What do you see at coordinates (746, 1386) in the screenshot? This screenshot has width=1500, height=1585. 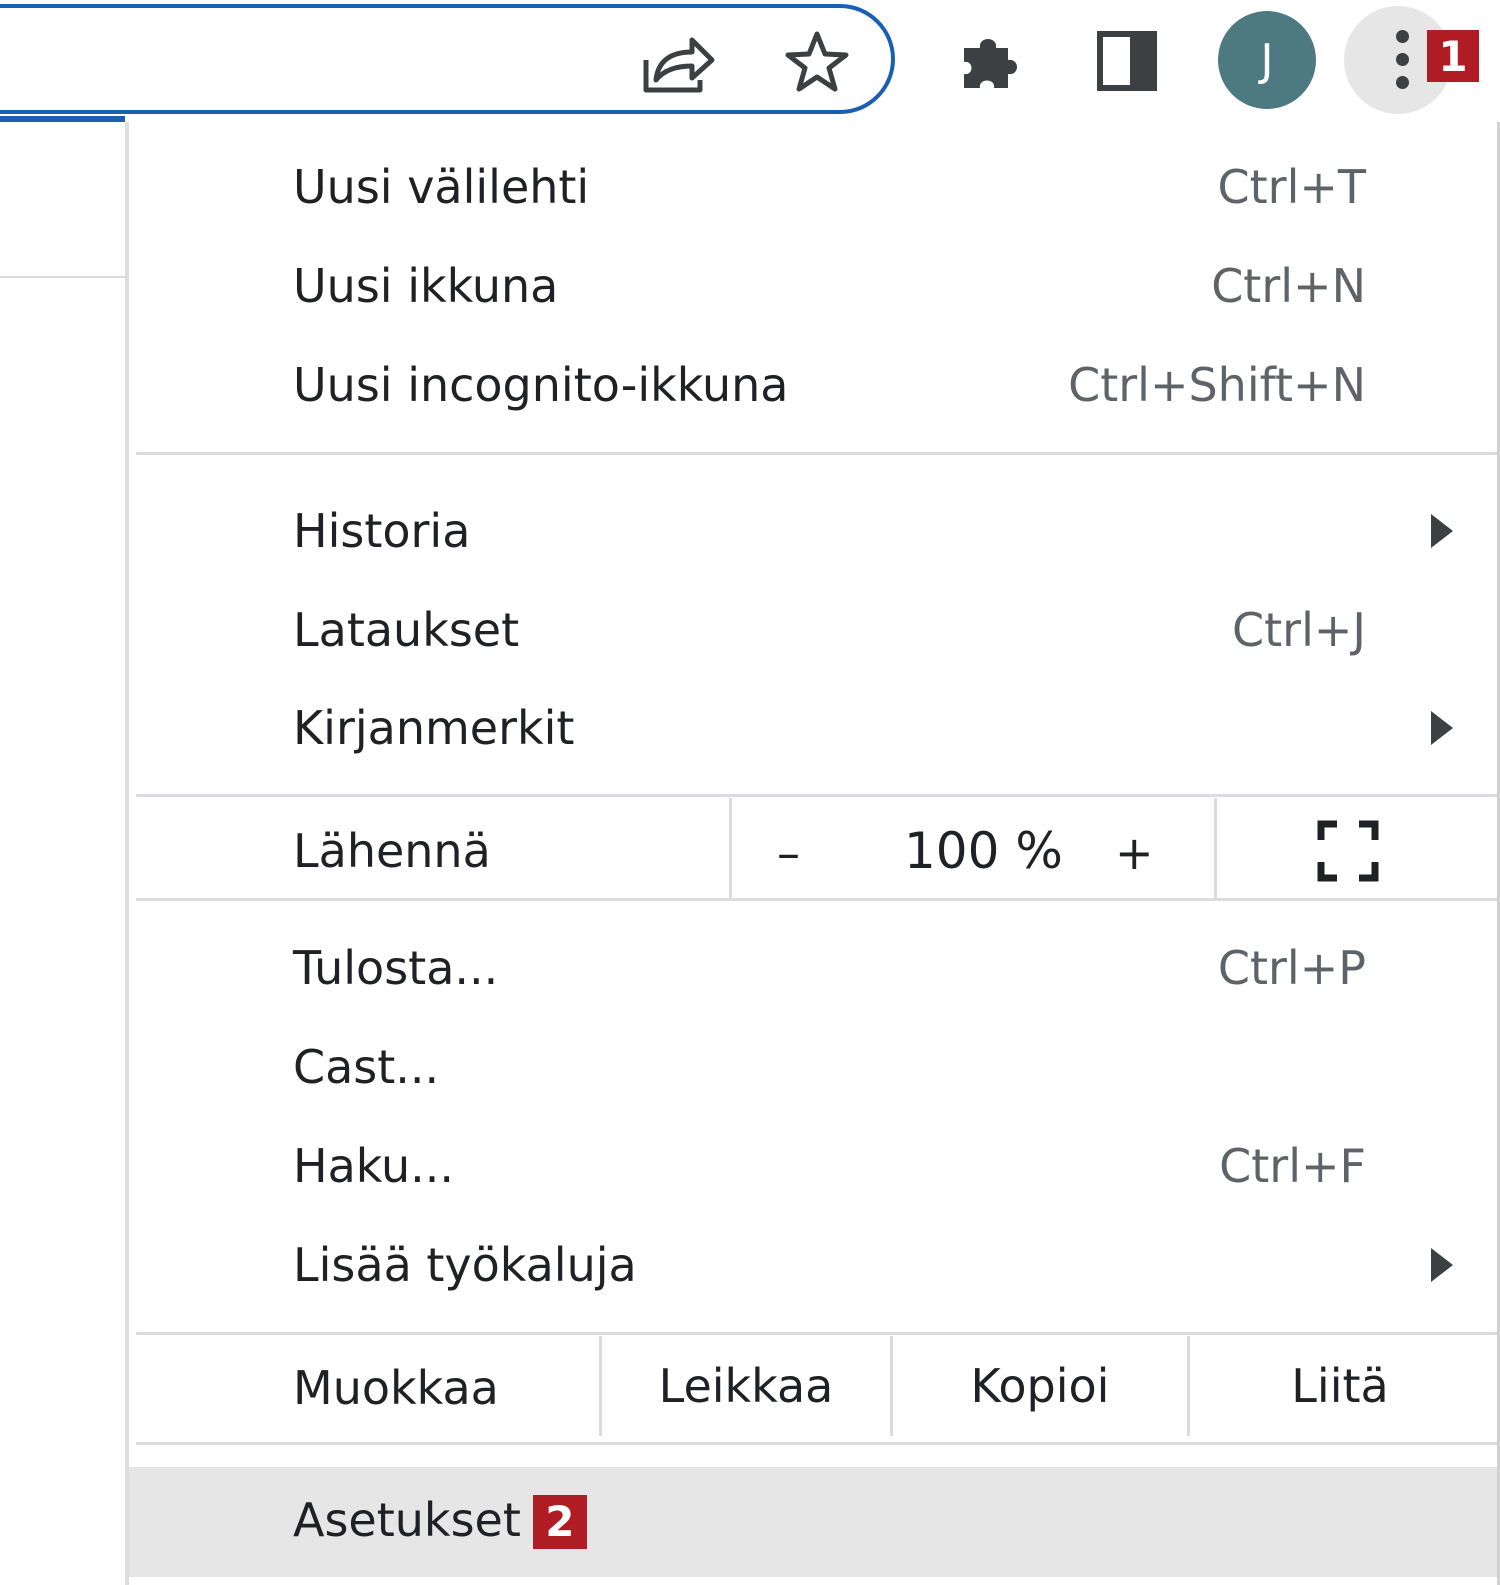 I see `cut-button: Leikkaa` at bounding box center [746, 1386].